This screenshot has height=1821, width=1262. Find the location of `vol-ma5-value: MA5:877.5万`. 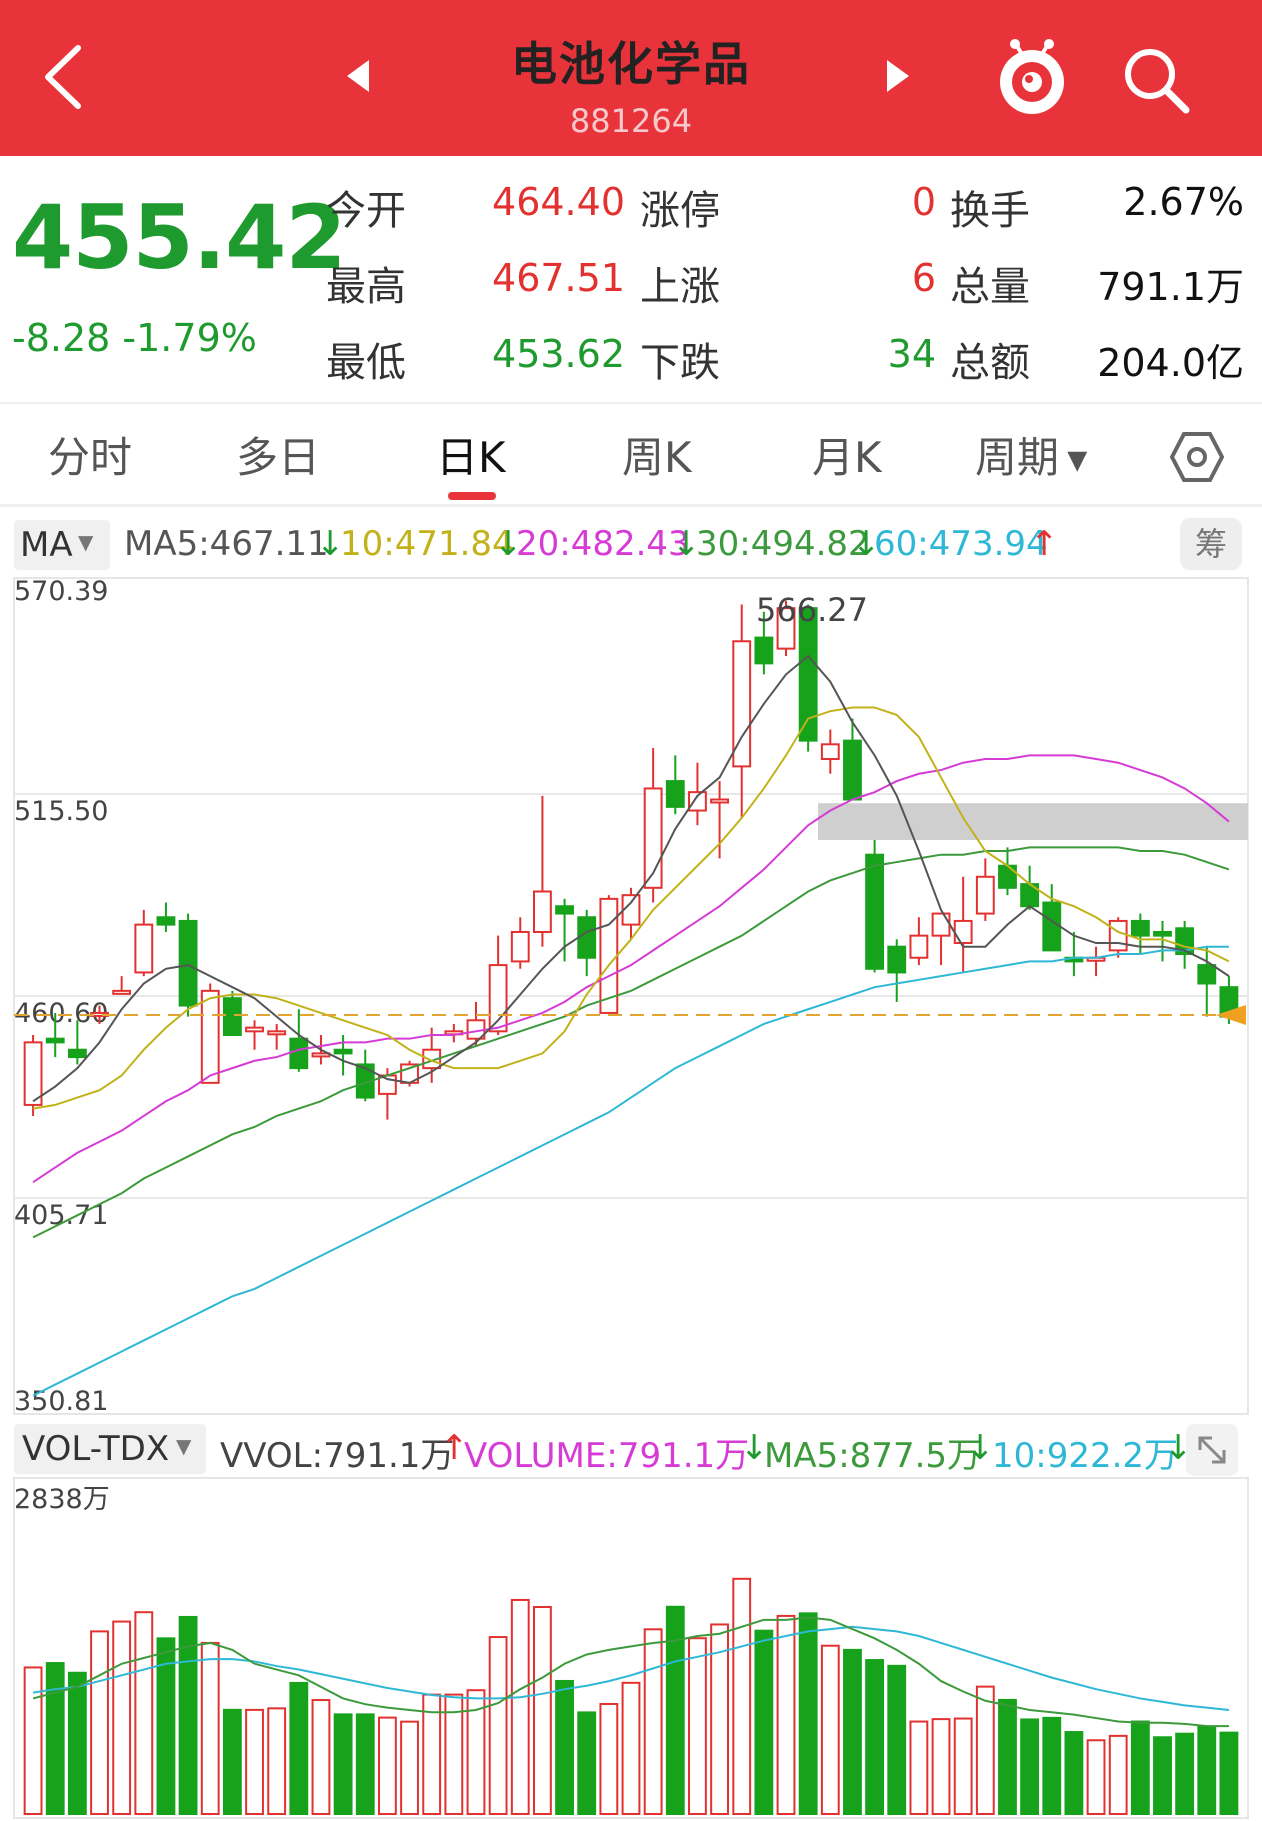

vol-ma5-value: MA5:877.5万 is located at coordinates (873, 1456).